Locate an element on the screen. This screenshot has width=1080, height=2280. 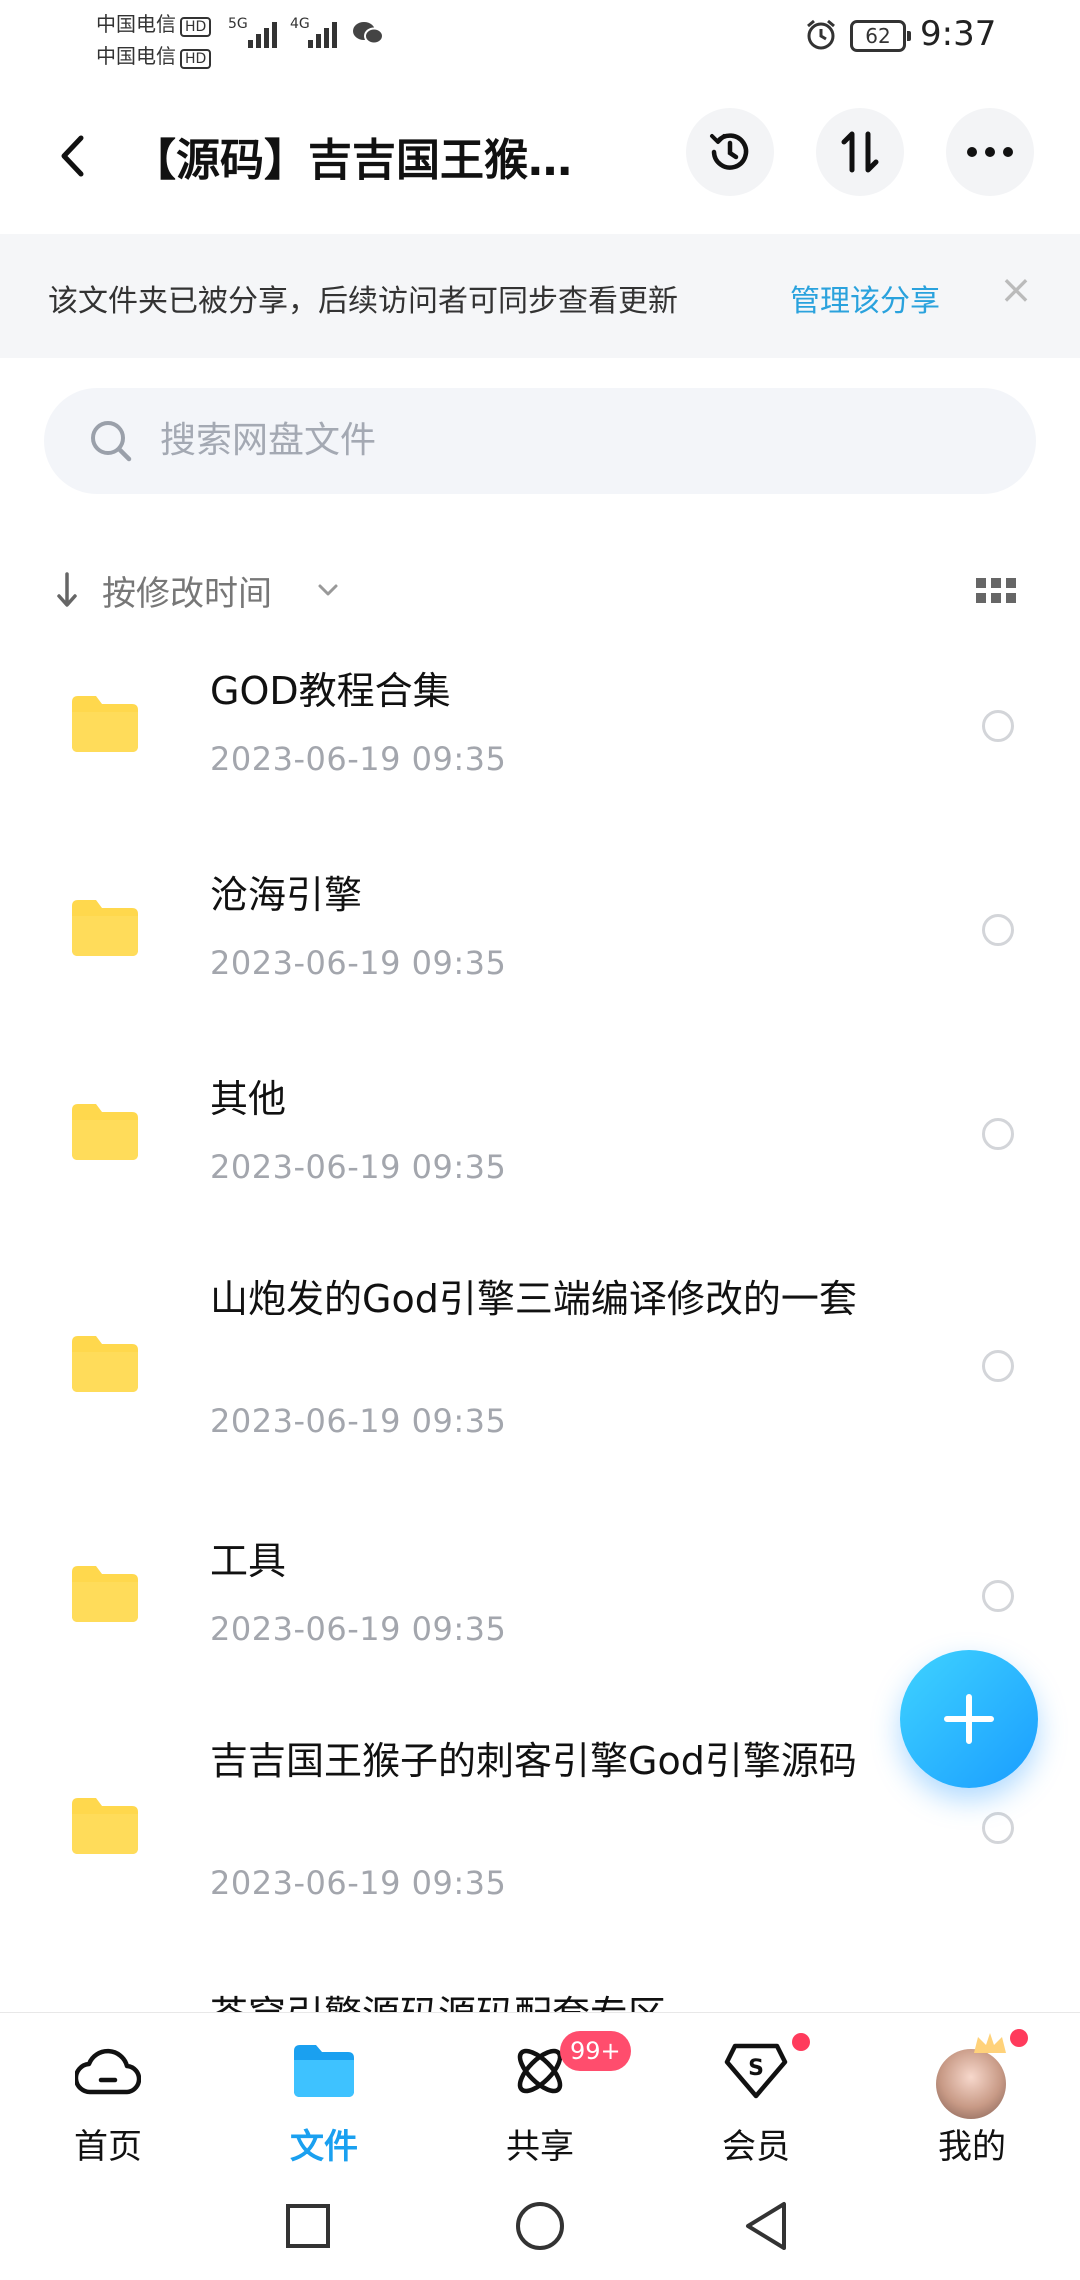
sort-label: 按修改时间 is located at coordinates (187, 590).